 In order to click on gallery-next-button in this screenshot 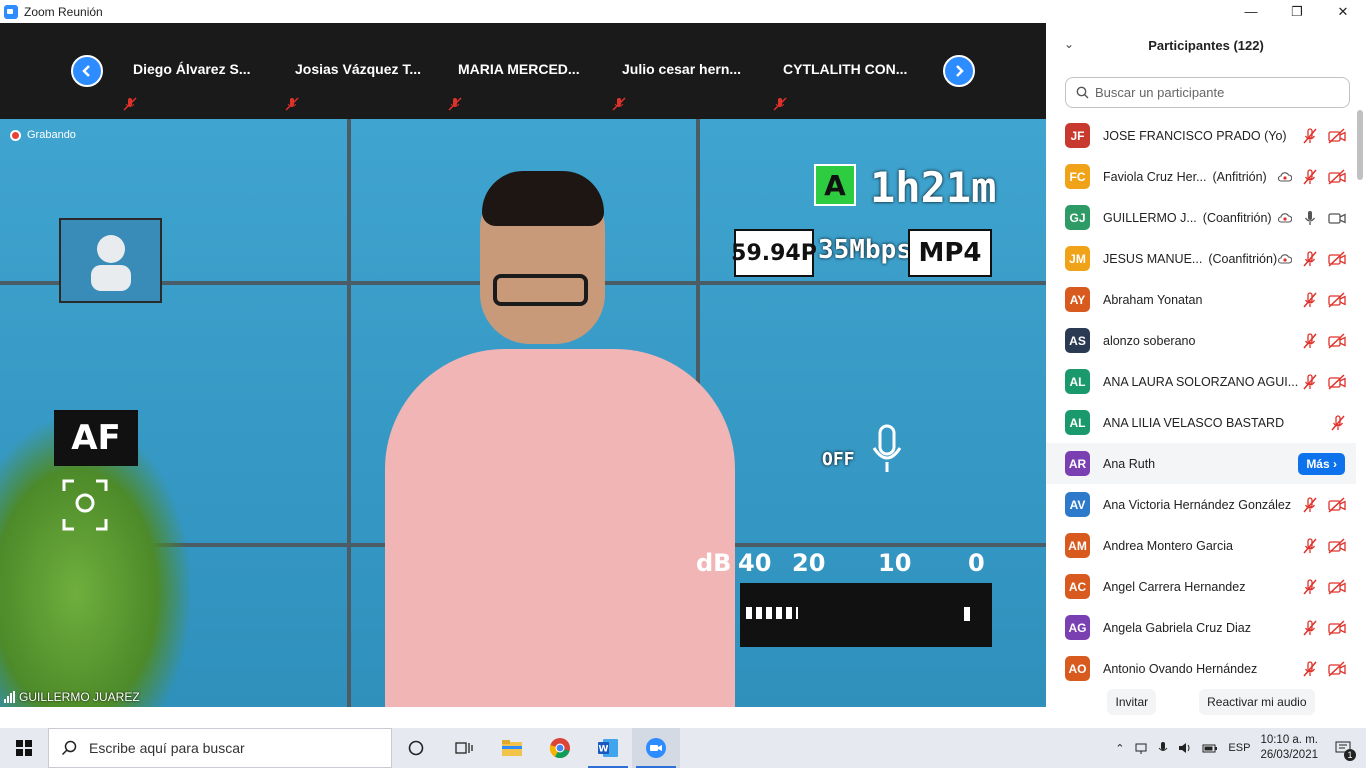, I will do `click(959, 71)`.